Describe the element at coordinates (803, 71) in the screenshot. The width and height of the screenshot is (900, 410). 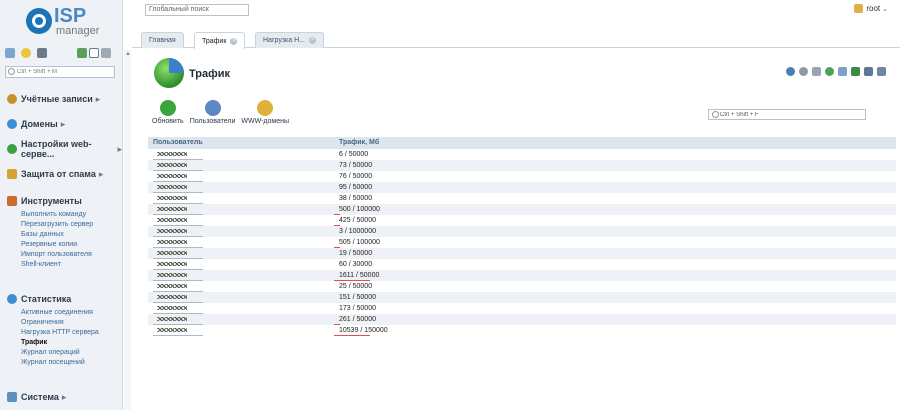
I see `favorite-star-icon` at that location.